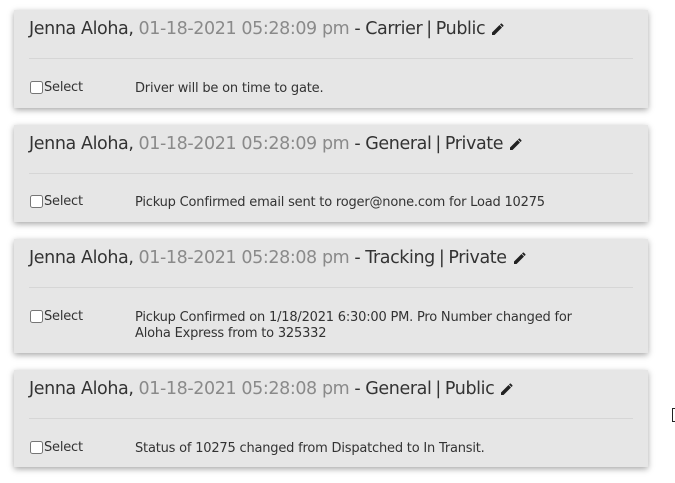  Describe the element at coordinates (400, 258) in the screenshot. I see `note-category: Tracking` at that location.